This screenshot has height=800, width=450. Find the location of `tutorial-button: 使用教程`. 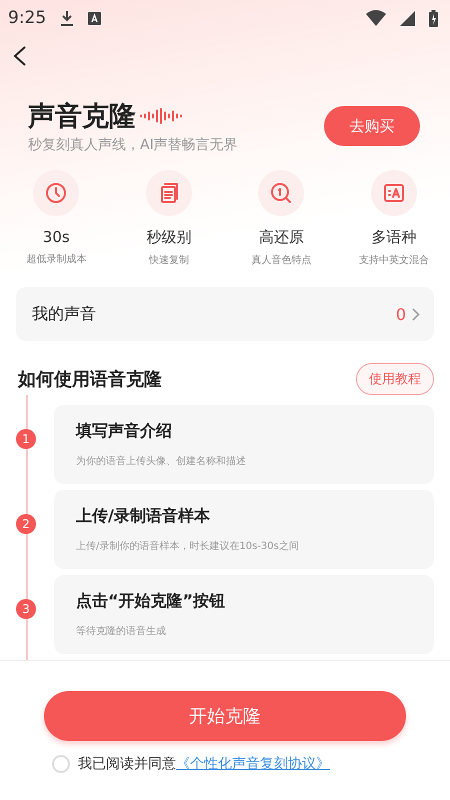

tutorial-button: 使用教程 is located at coordinates (395, 379).